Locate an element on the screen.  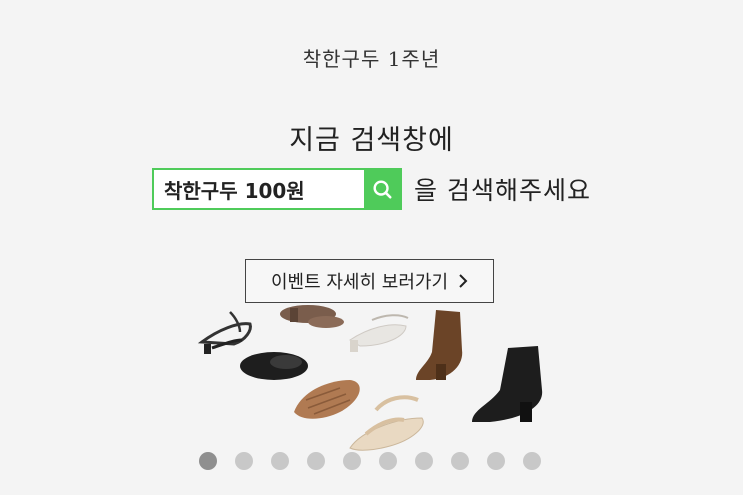
event-details-label: 이벤트 자세히 보러가기 is located at coordinates (359, 282).